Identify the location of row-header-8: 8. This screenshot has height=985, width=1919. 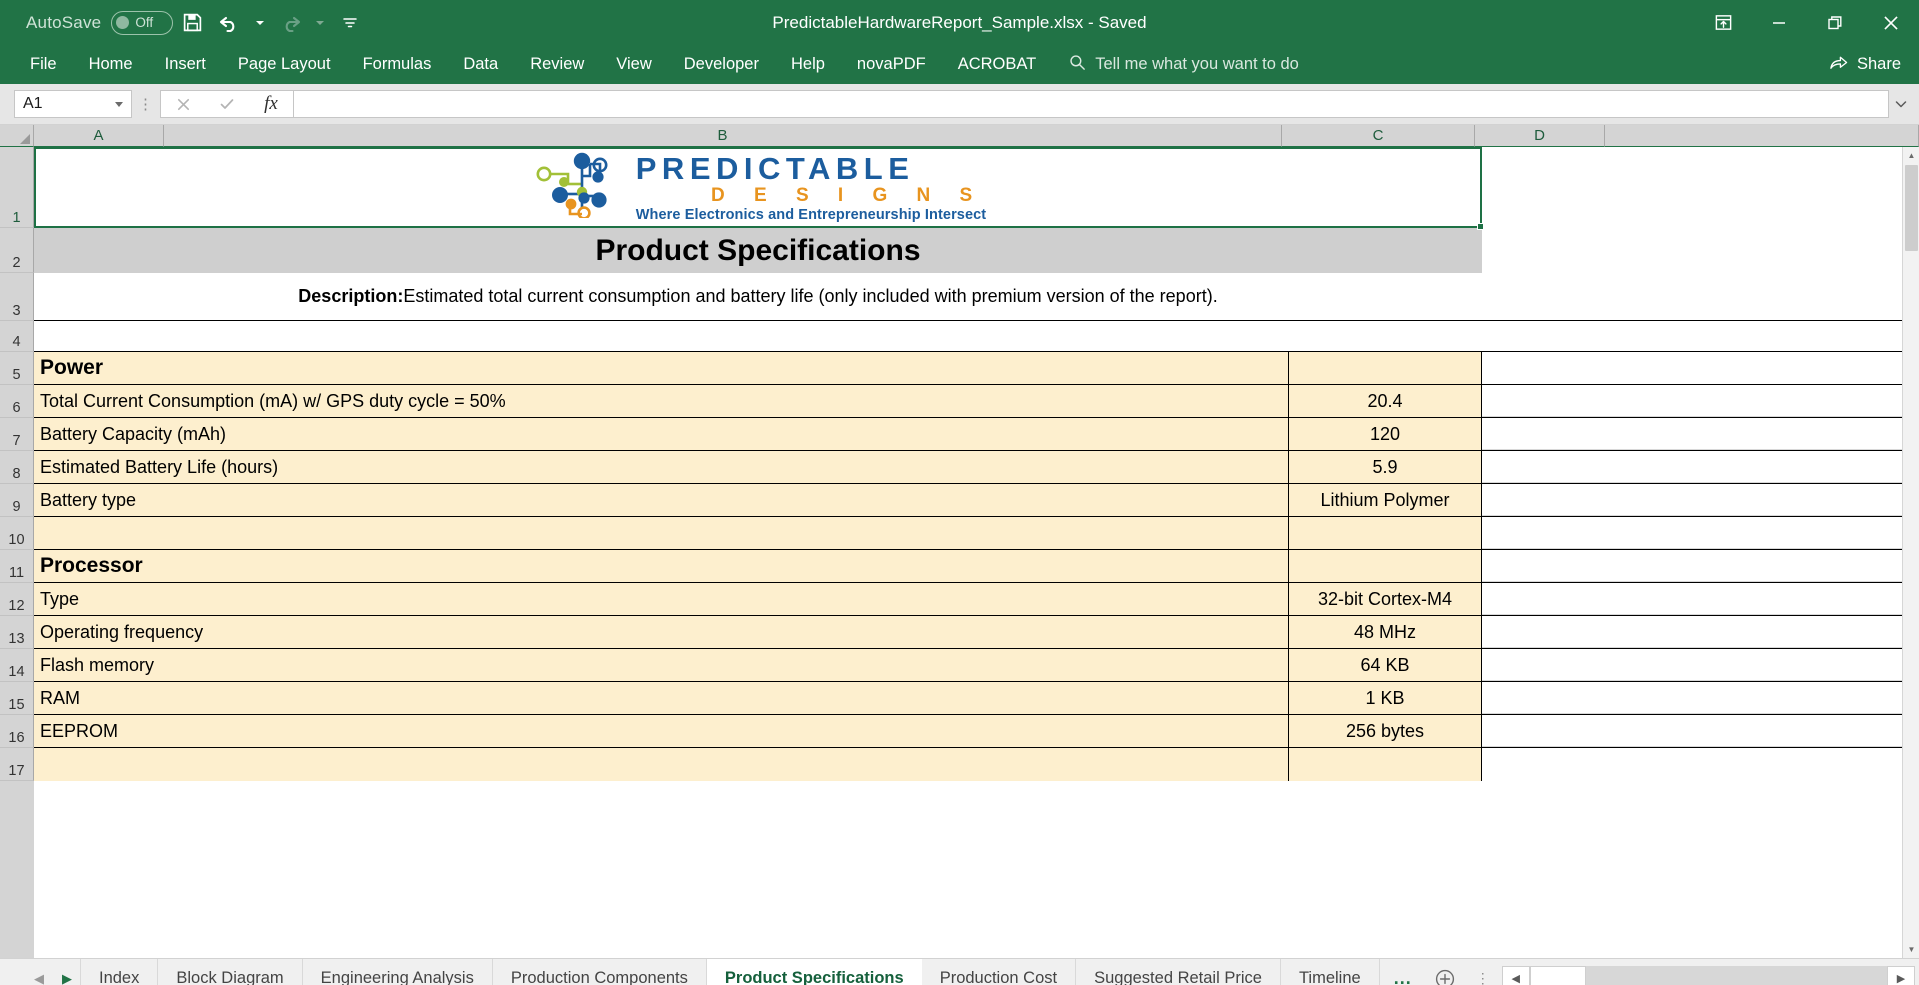
(17, 467).